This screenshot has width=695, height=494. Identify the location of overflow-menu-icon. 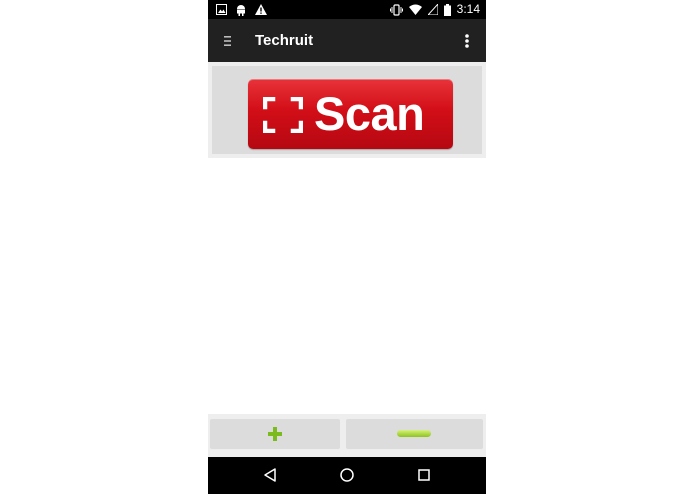
(467, 41).